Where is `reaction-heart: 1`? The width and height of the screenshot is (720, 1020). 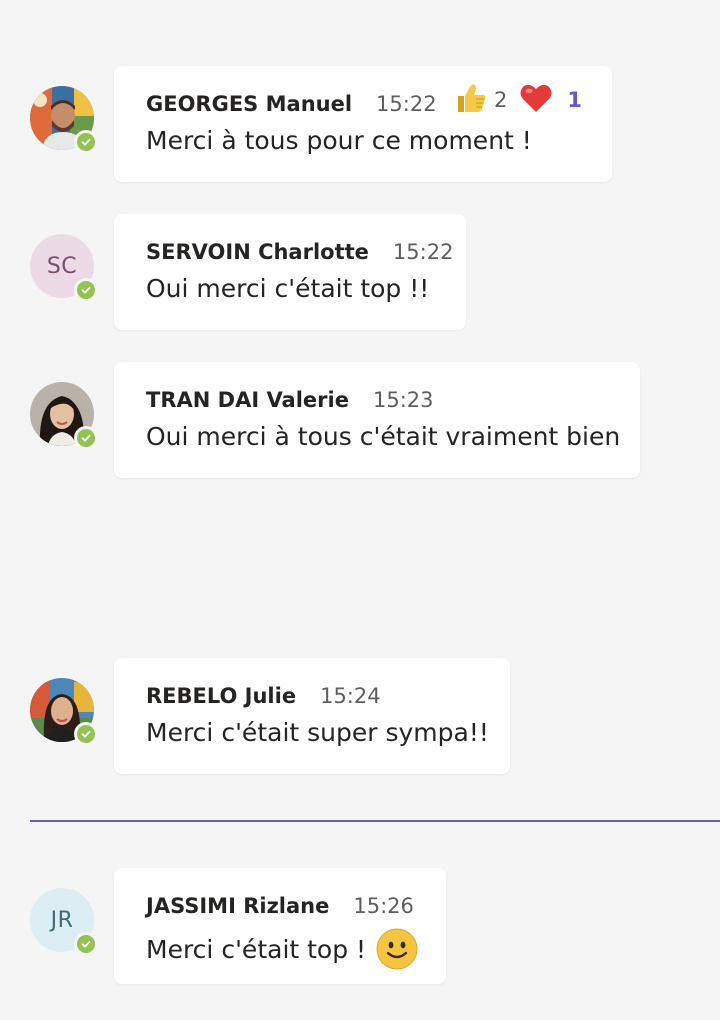
reaction-heart: 1 is located at coordinates (550, 100).